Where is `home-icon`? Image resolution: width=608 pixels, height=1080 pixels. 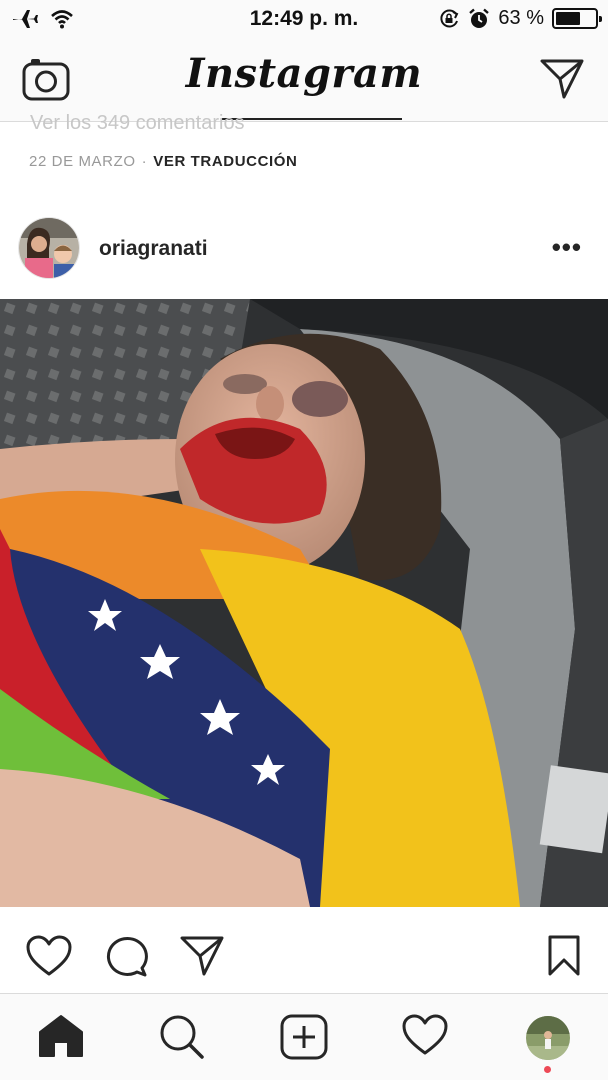
home-icon is located at coordinates (61, 1036).